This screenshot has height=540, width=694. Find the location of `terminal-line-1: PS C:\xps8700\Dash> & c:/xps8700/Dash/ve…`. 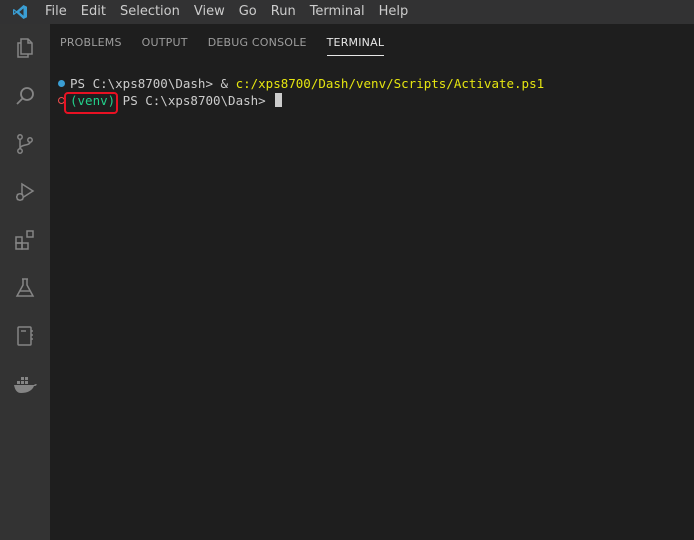

terminal-line-1: PS C:\xps8700\Dash> & c:/xps8700/Dash/ve… is located at coordinates (307, 83).